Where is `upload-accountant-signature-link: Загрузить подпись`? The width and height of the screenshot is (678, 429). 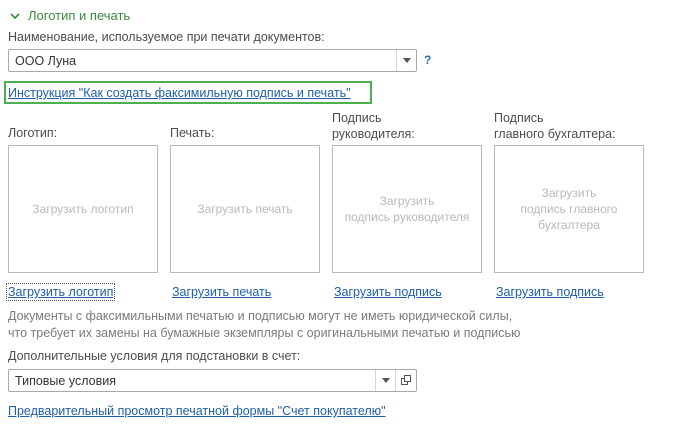
upload-accountant-signature-link: Загрузить подпись is located at coordinates (550, 292).